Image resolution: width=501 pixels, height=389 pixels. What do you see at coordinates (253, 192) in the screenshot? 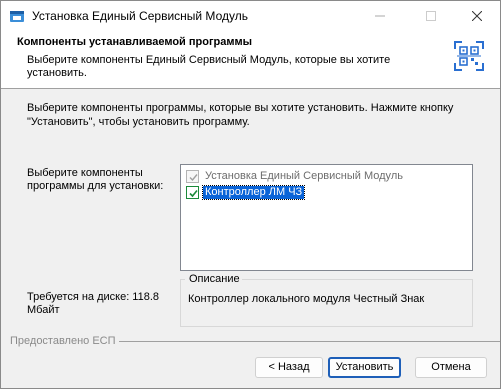
I see `component-label-controller: Контроллер ЛМ ЧЗ` at bounding box center [253, 192].